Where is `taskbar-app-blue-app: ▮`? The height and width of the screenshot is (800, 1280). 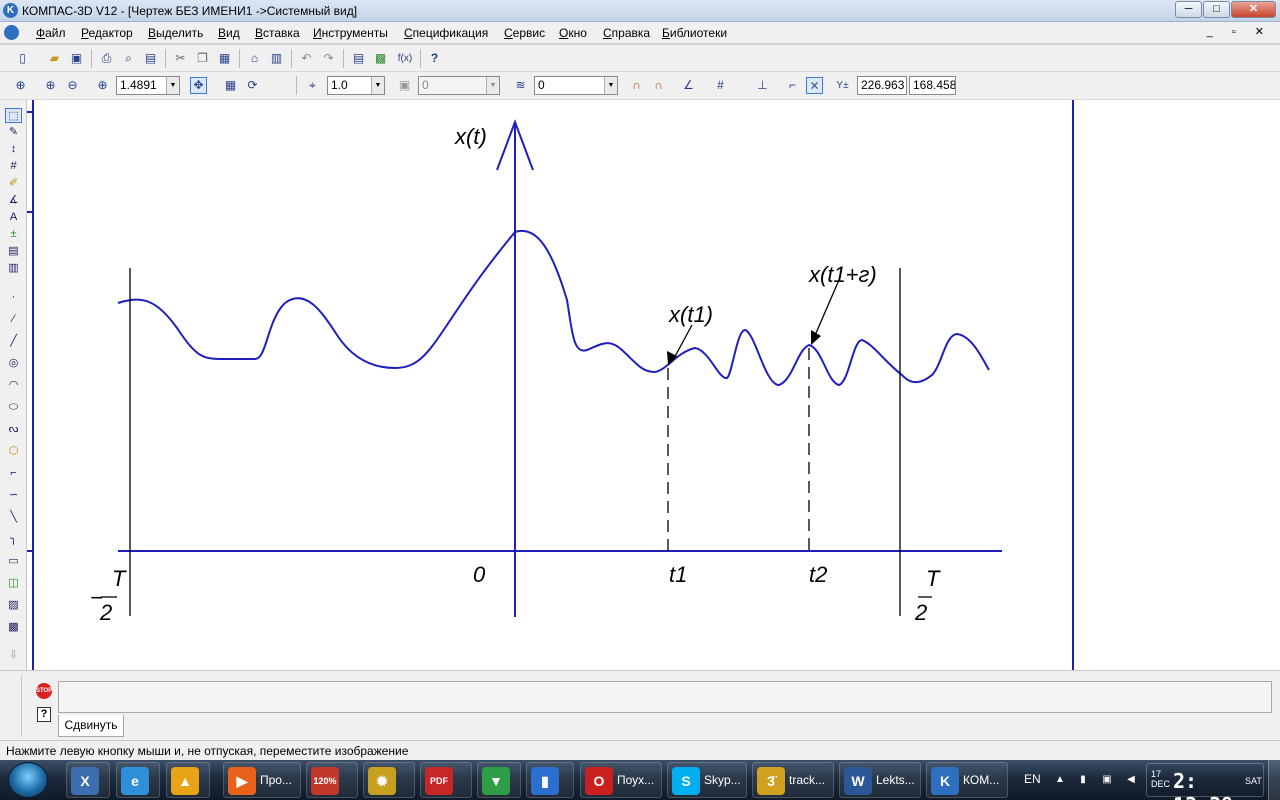
taskbar-app-blue-app: ▮ is located at coordinates (550, 780).